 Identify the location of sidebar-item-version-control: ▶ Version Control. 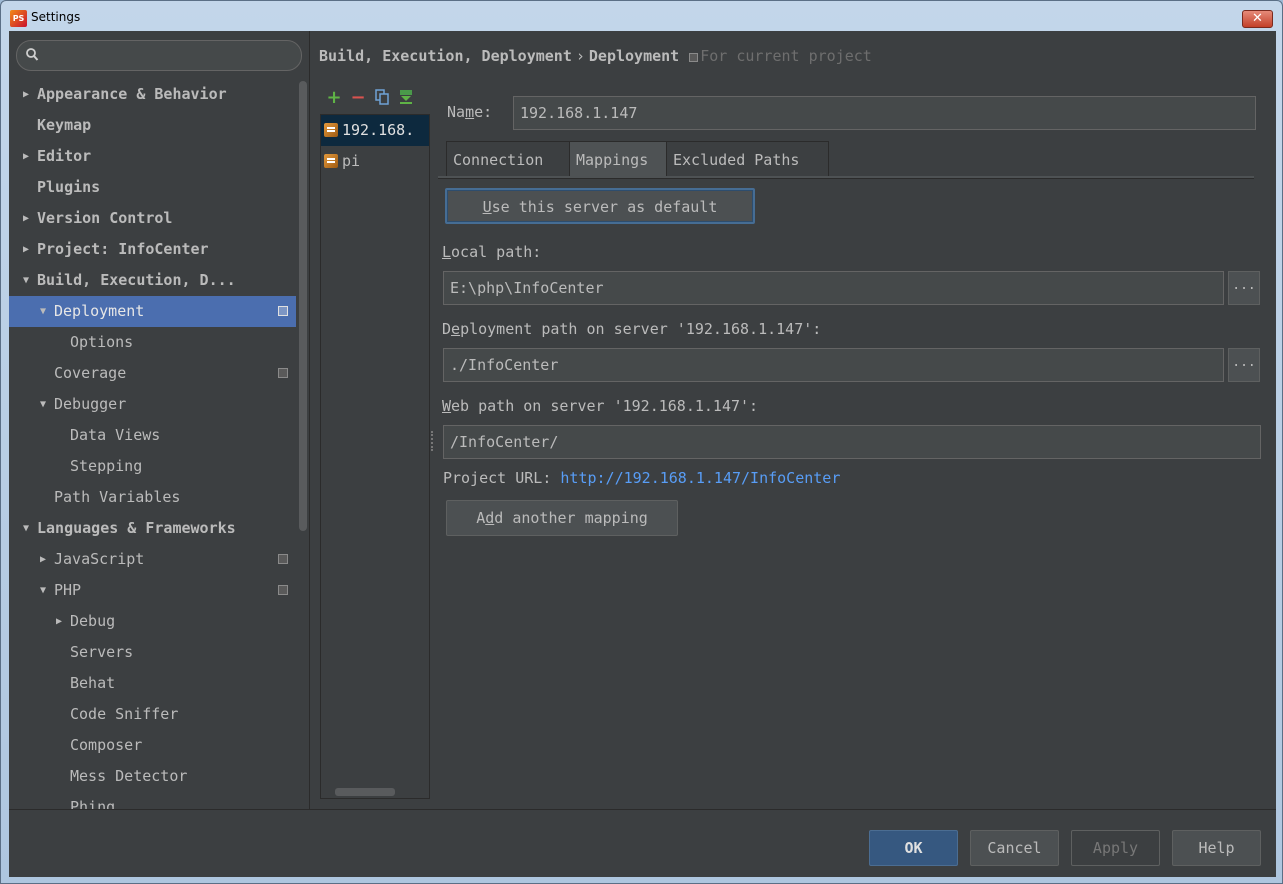
(152, 218).